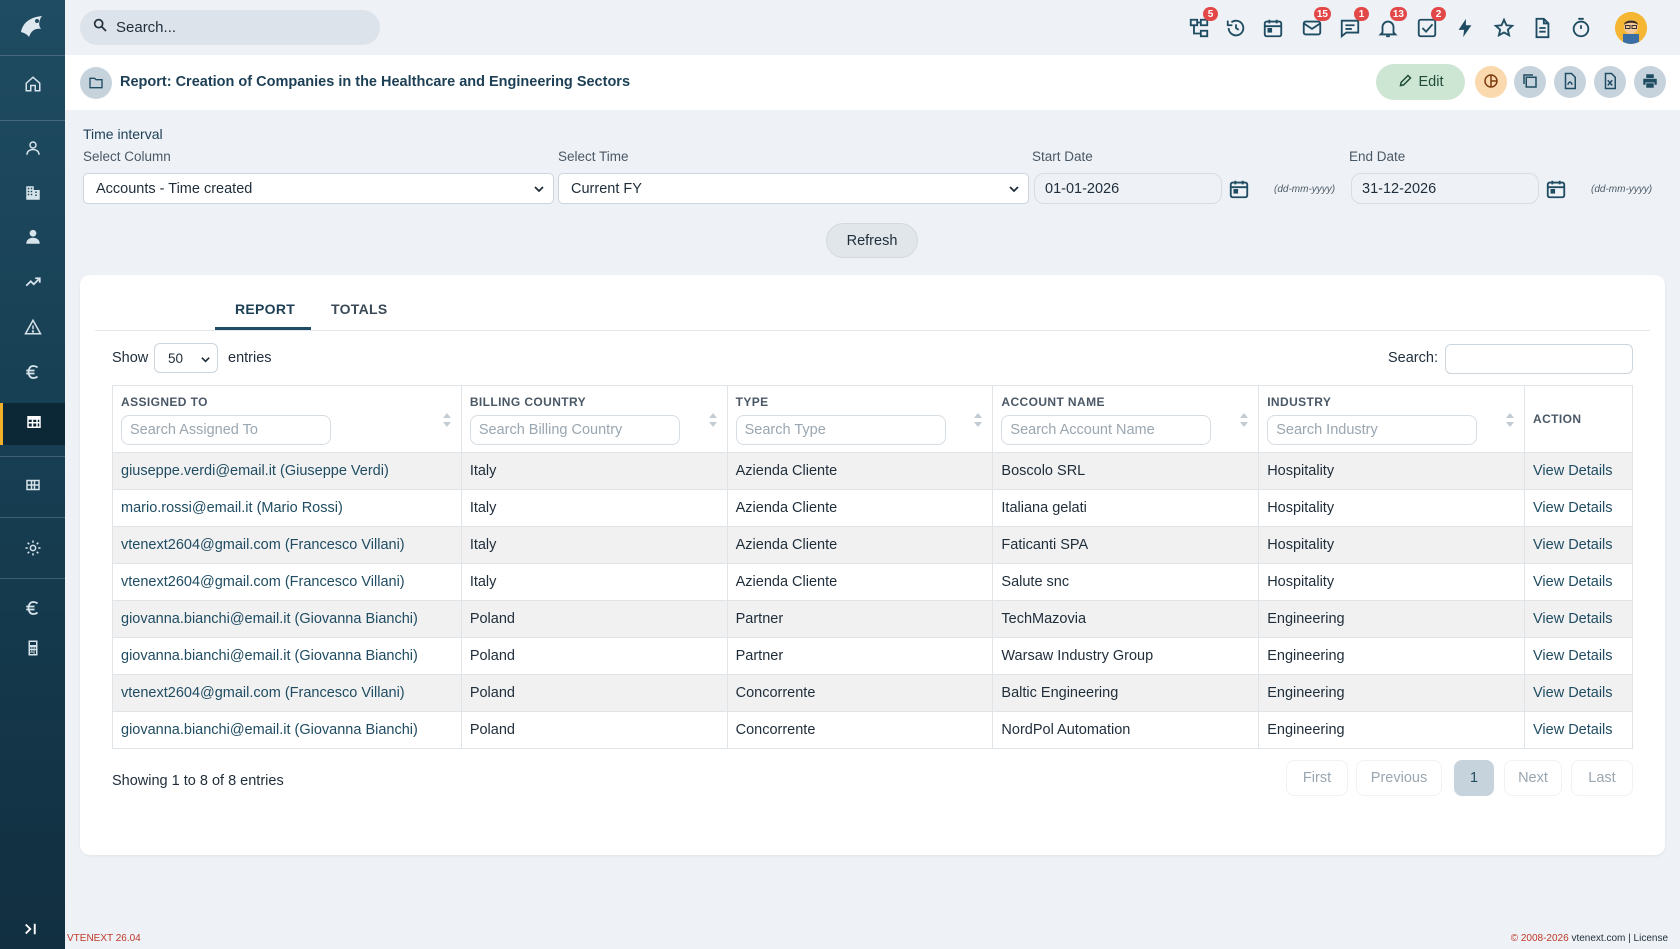 This screenshot has height=949, width=1680. What do you see at coordinates (32, 27) in the screenshot?
I see `app-logo` at bounding box center [32, 27].